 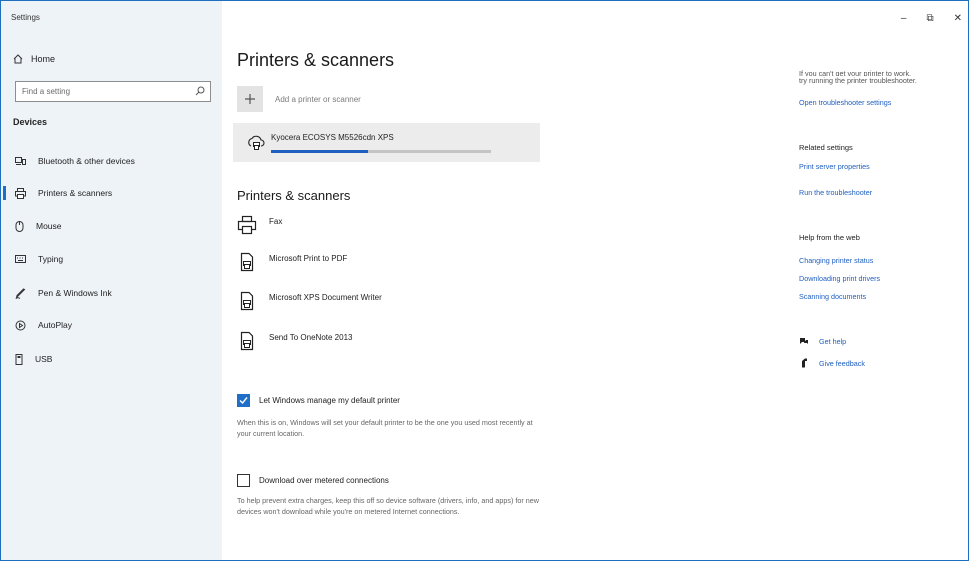 I want to click on installing-printer-name: Kyocera ECOSYS M5526cdn XPS, so click(x=332, y=137).